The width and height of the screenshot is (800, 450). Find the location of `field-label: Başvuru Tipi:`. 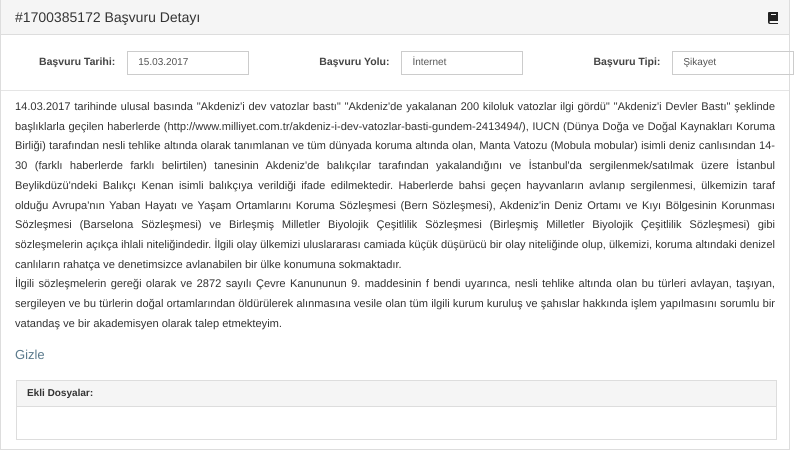

field-label: Başvuru Tipi: is located at coordinates (626, 62).